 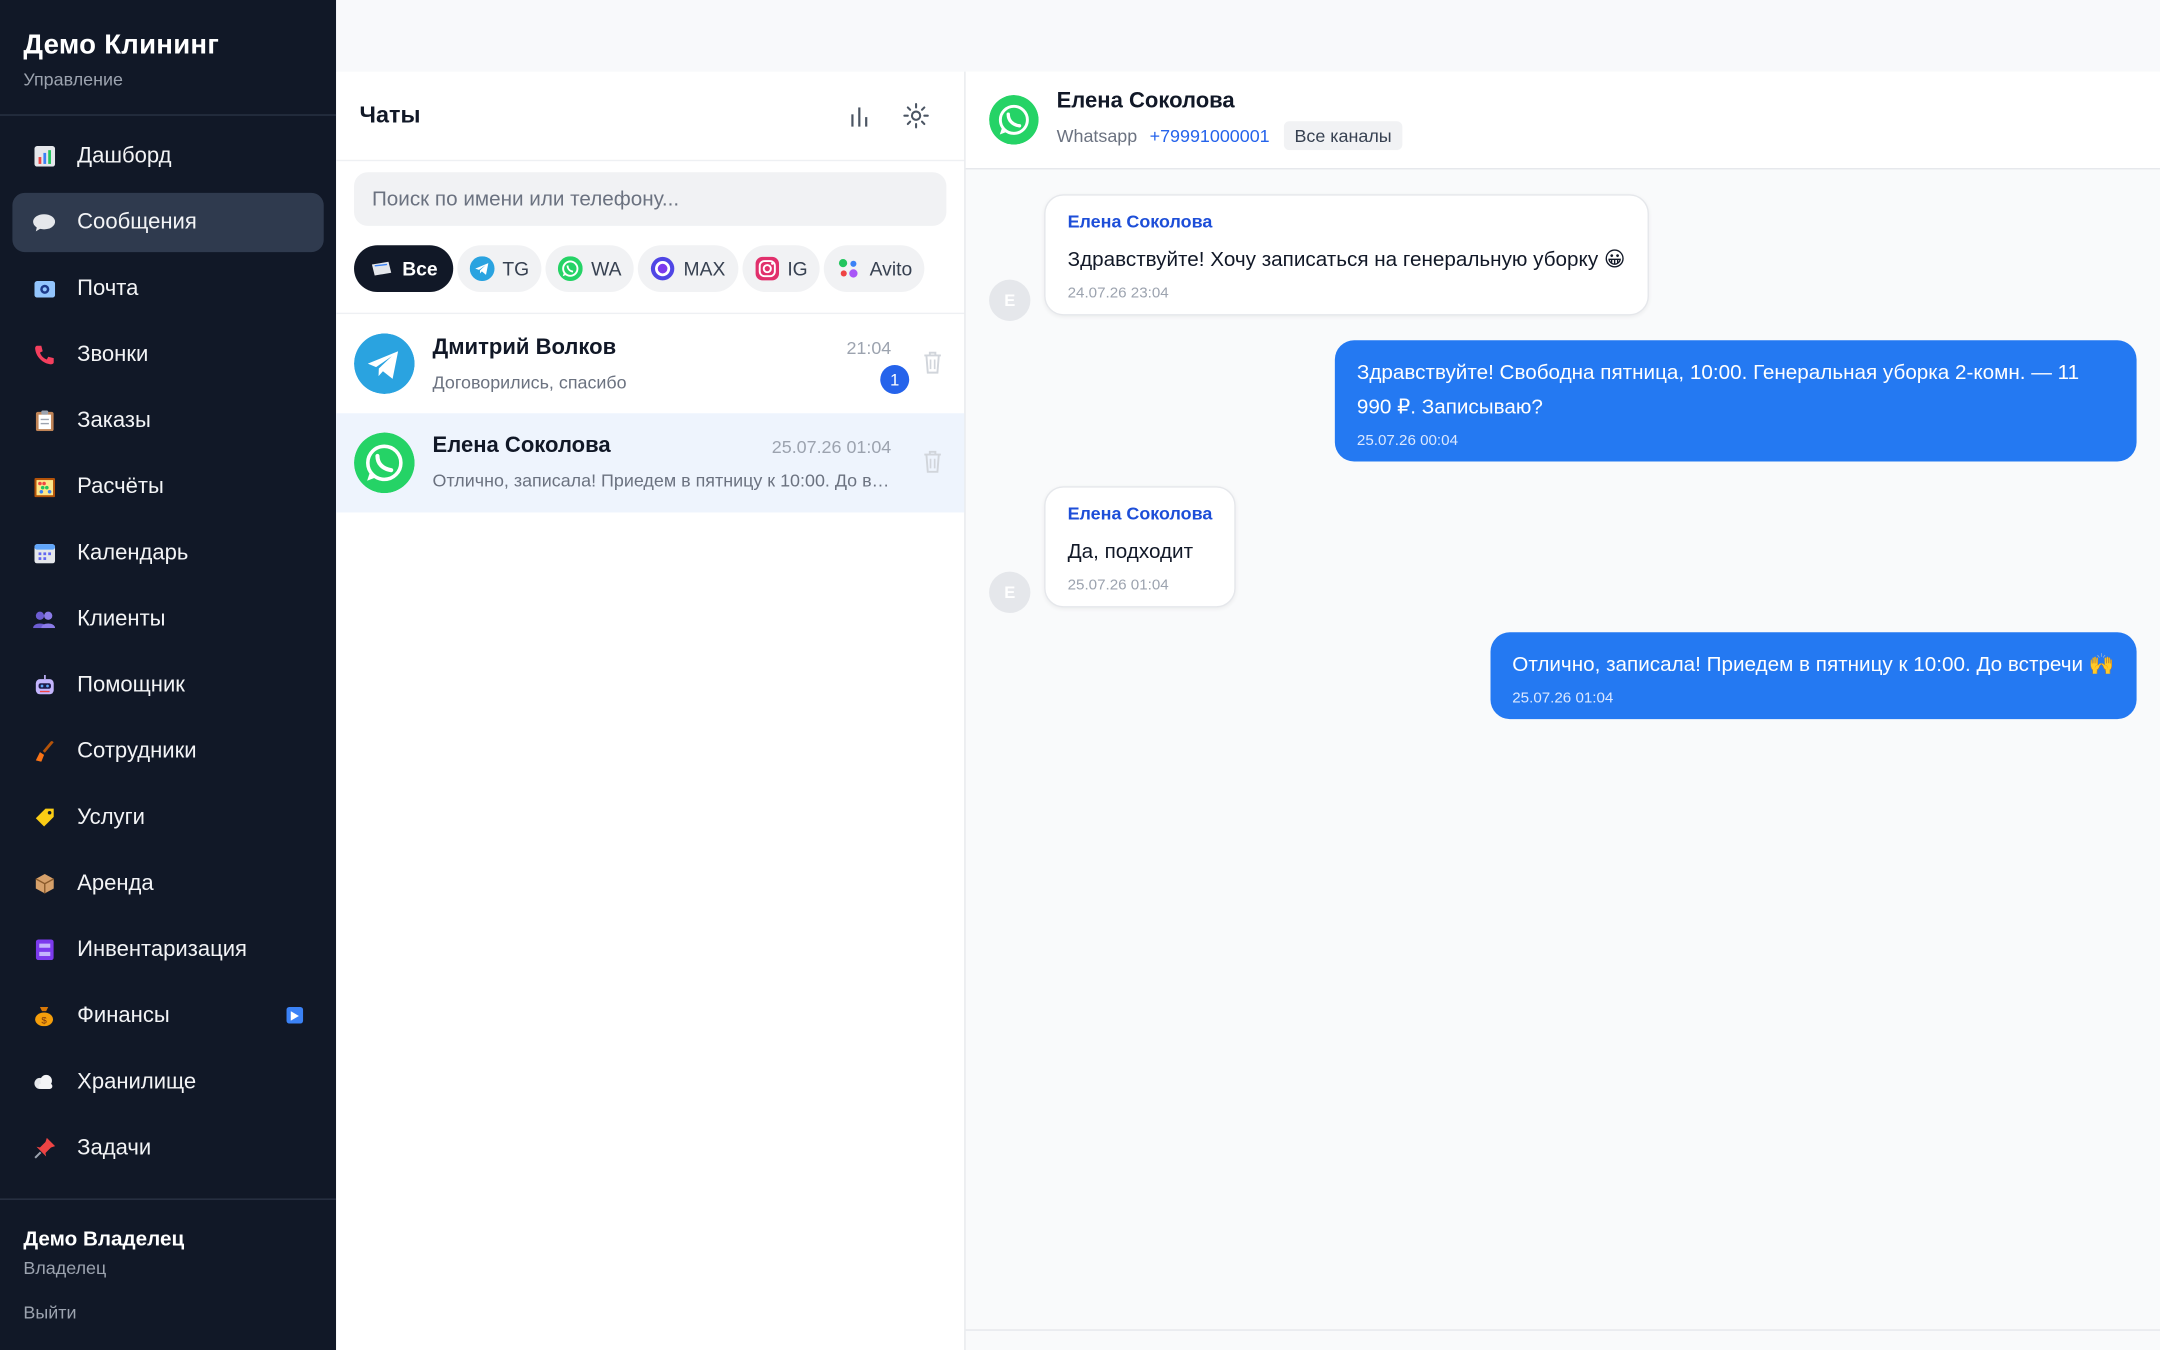 What do you see at coordinates (137, 222) in the screenshot?
I see `sidebar-item-label: Сообщения` at bounding box center [137, 222].